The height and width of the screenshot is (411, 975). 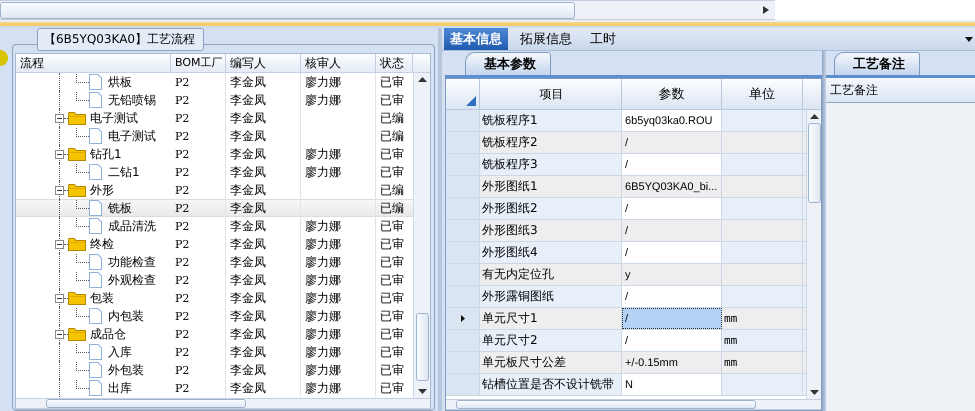 I want to click on column-header: 核审人, so click(x=338, y=63).